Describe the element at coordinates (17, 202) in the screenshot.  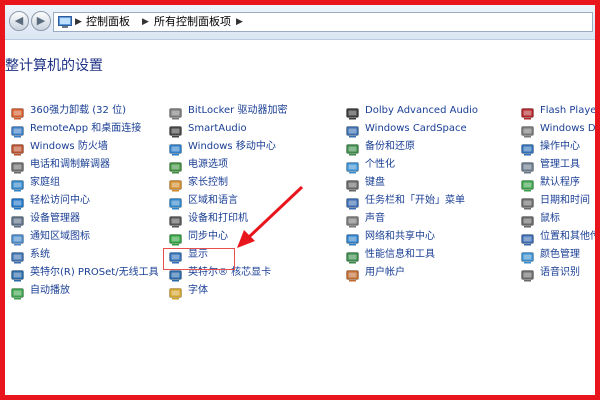
I see `ease-of-access-icon` at that location.